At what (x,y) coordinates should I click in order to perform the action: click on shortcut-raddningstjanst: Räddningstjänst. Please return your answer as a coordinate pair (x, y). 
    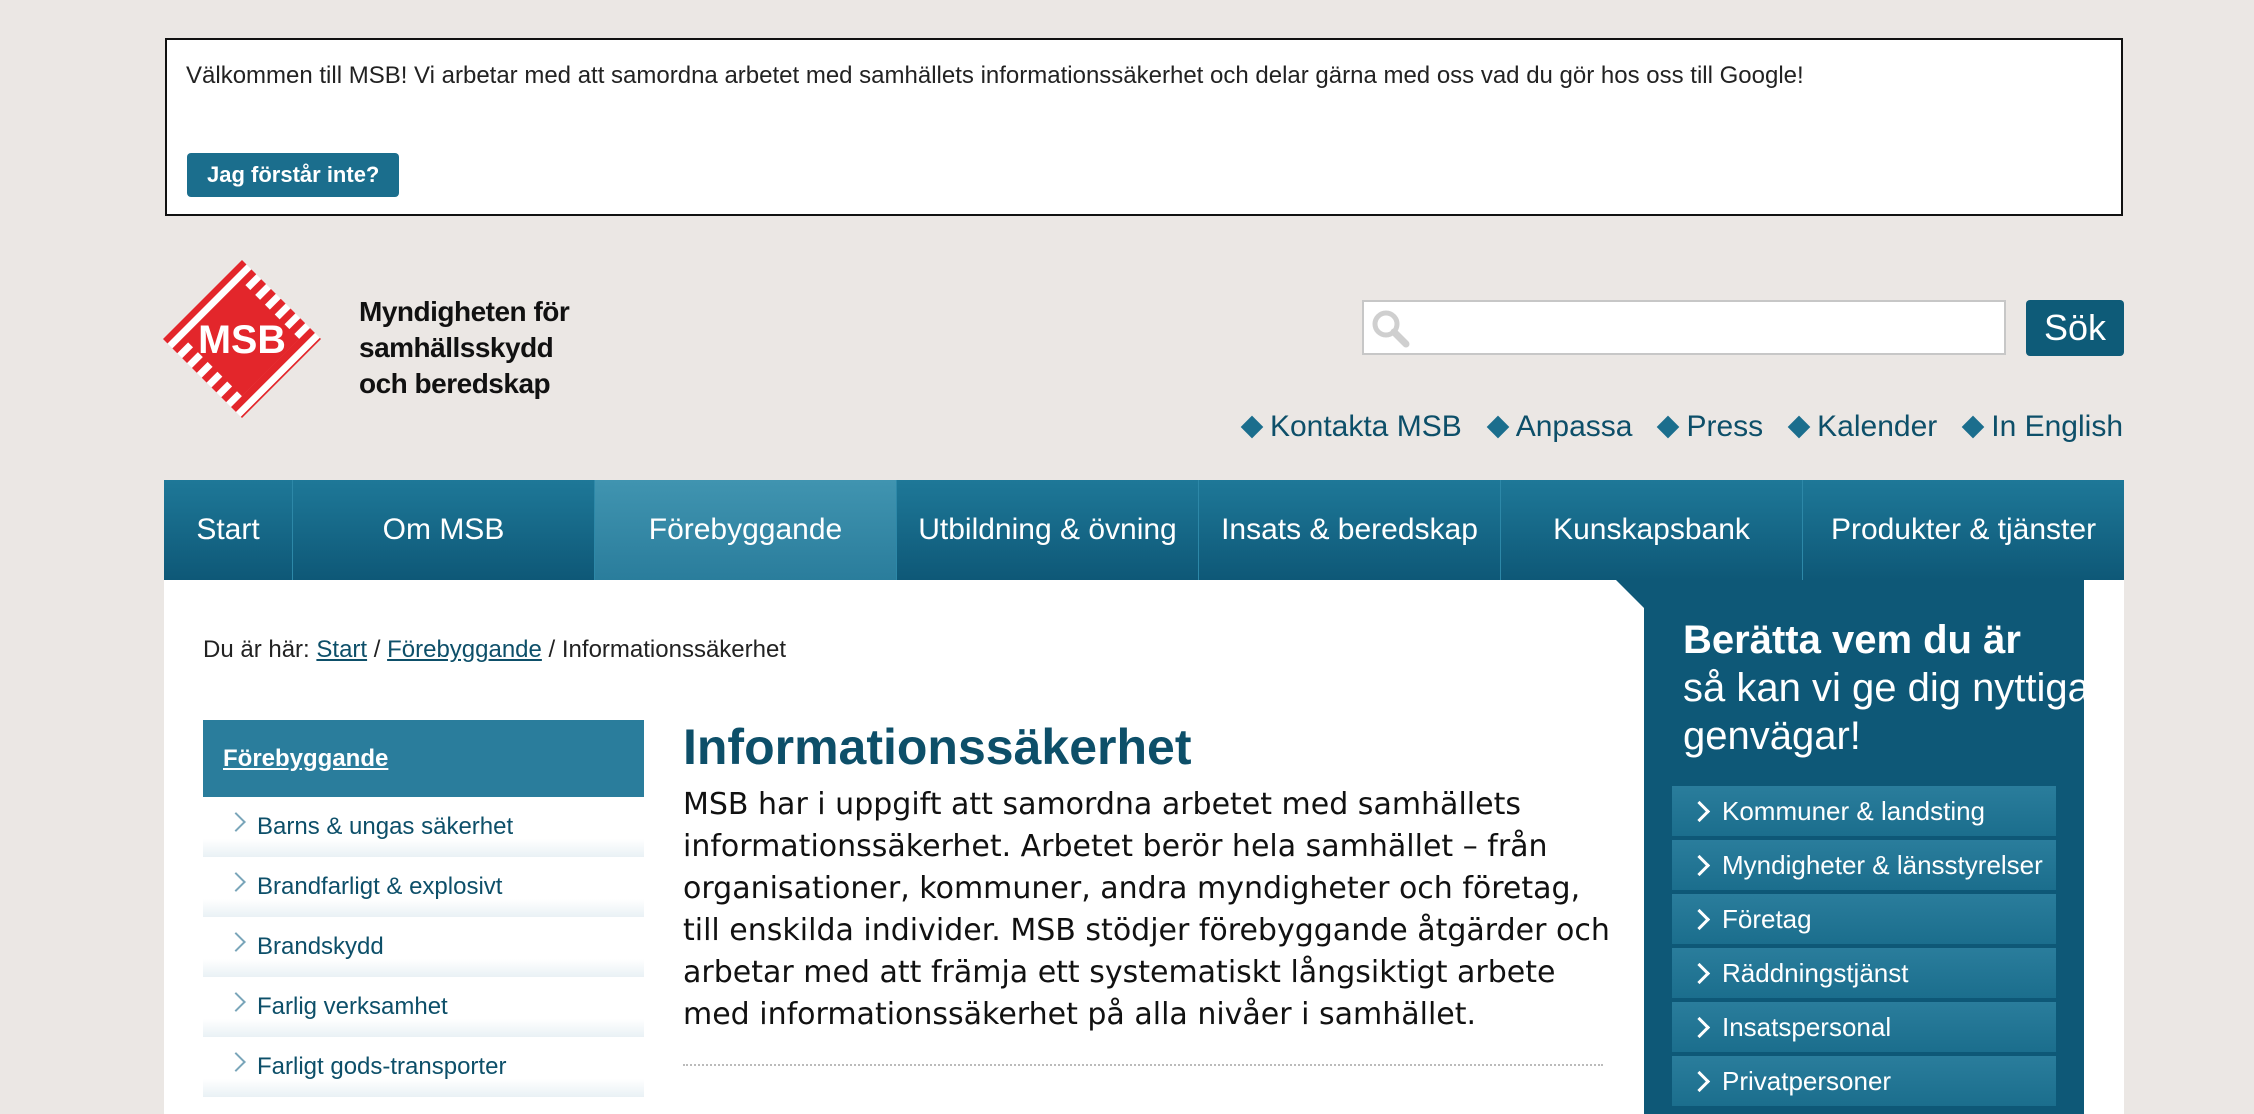
    Looking at the image, I should click on (1864, 973).